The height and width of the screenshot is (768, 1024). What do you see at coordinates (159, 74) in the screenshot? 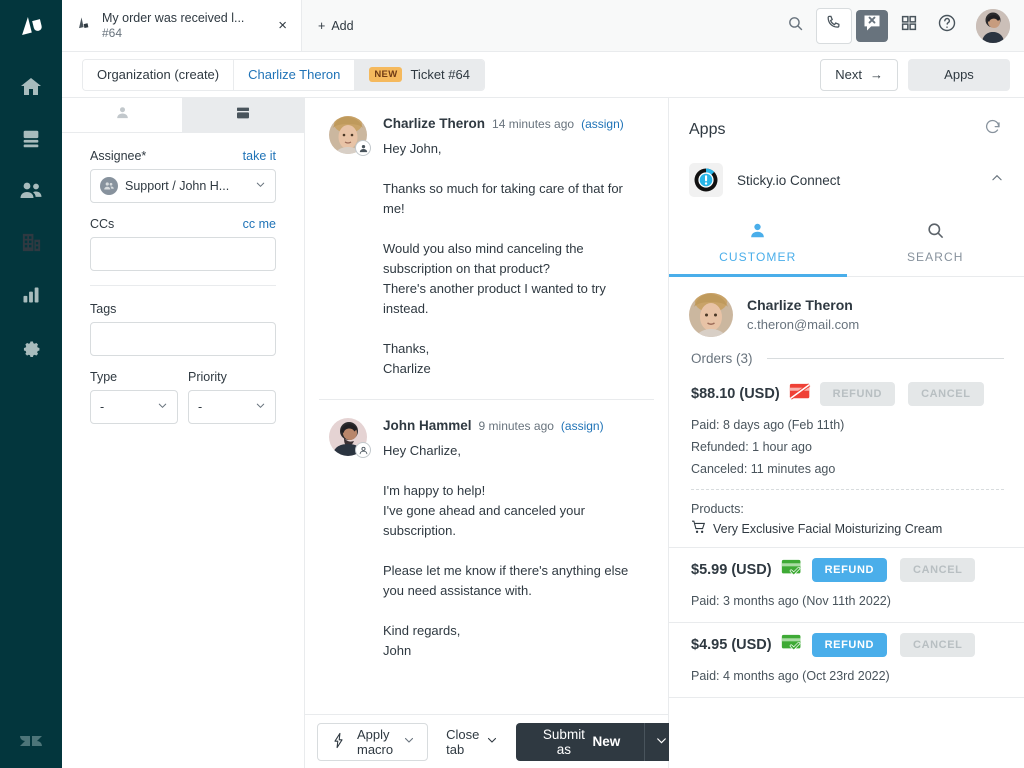
I see `breadcrumb-item-organization: Organization (create)` at bounding box center [159, 74].